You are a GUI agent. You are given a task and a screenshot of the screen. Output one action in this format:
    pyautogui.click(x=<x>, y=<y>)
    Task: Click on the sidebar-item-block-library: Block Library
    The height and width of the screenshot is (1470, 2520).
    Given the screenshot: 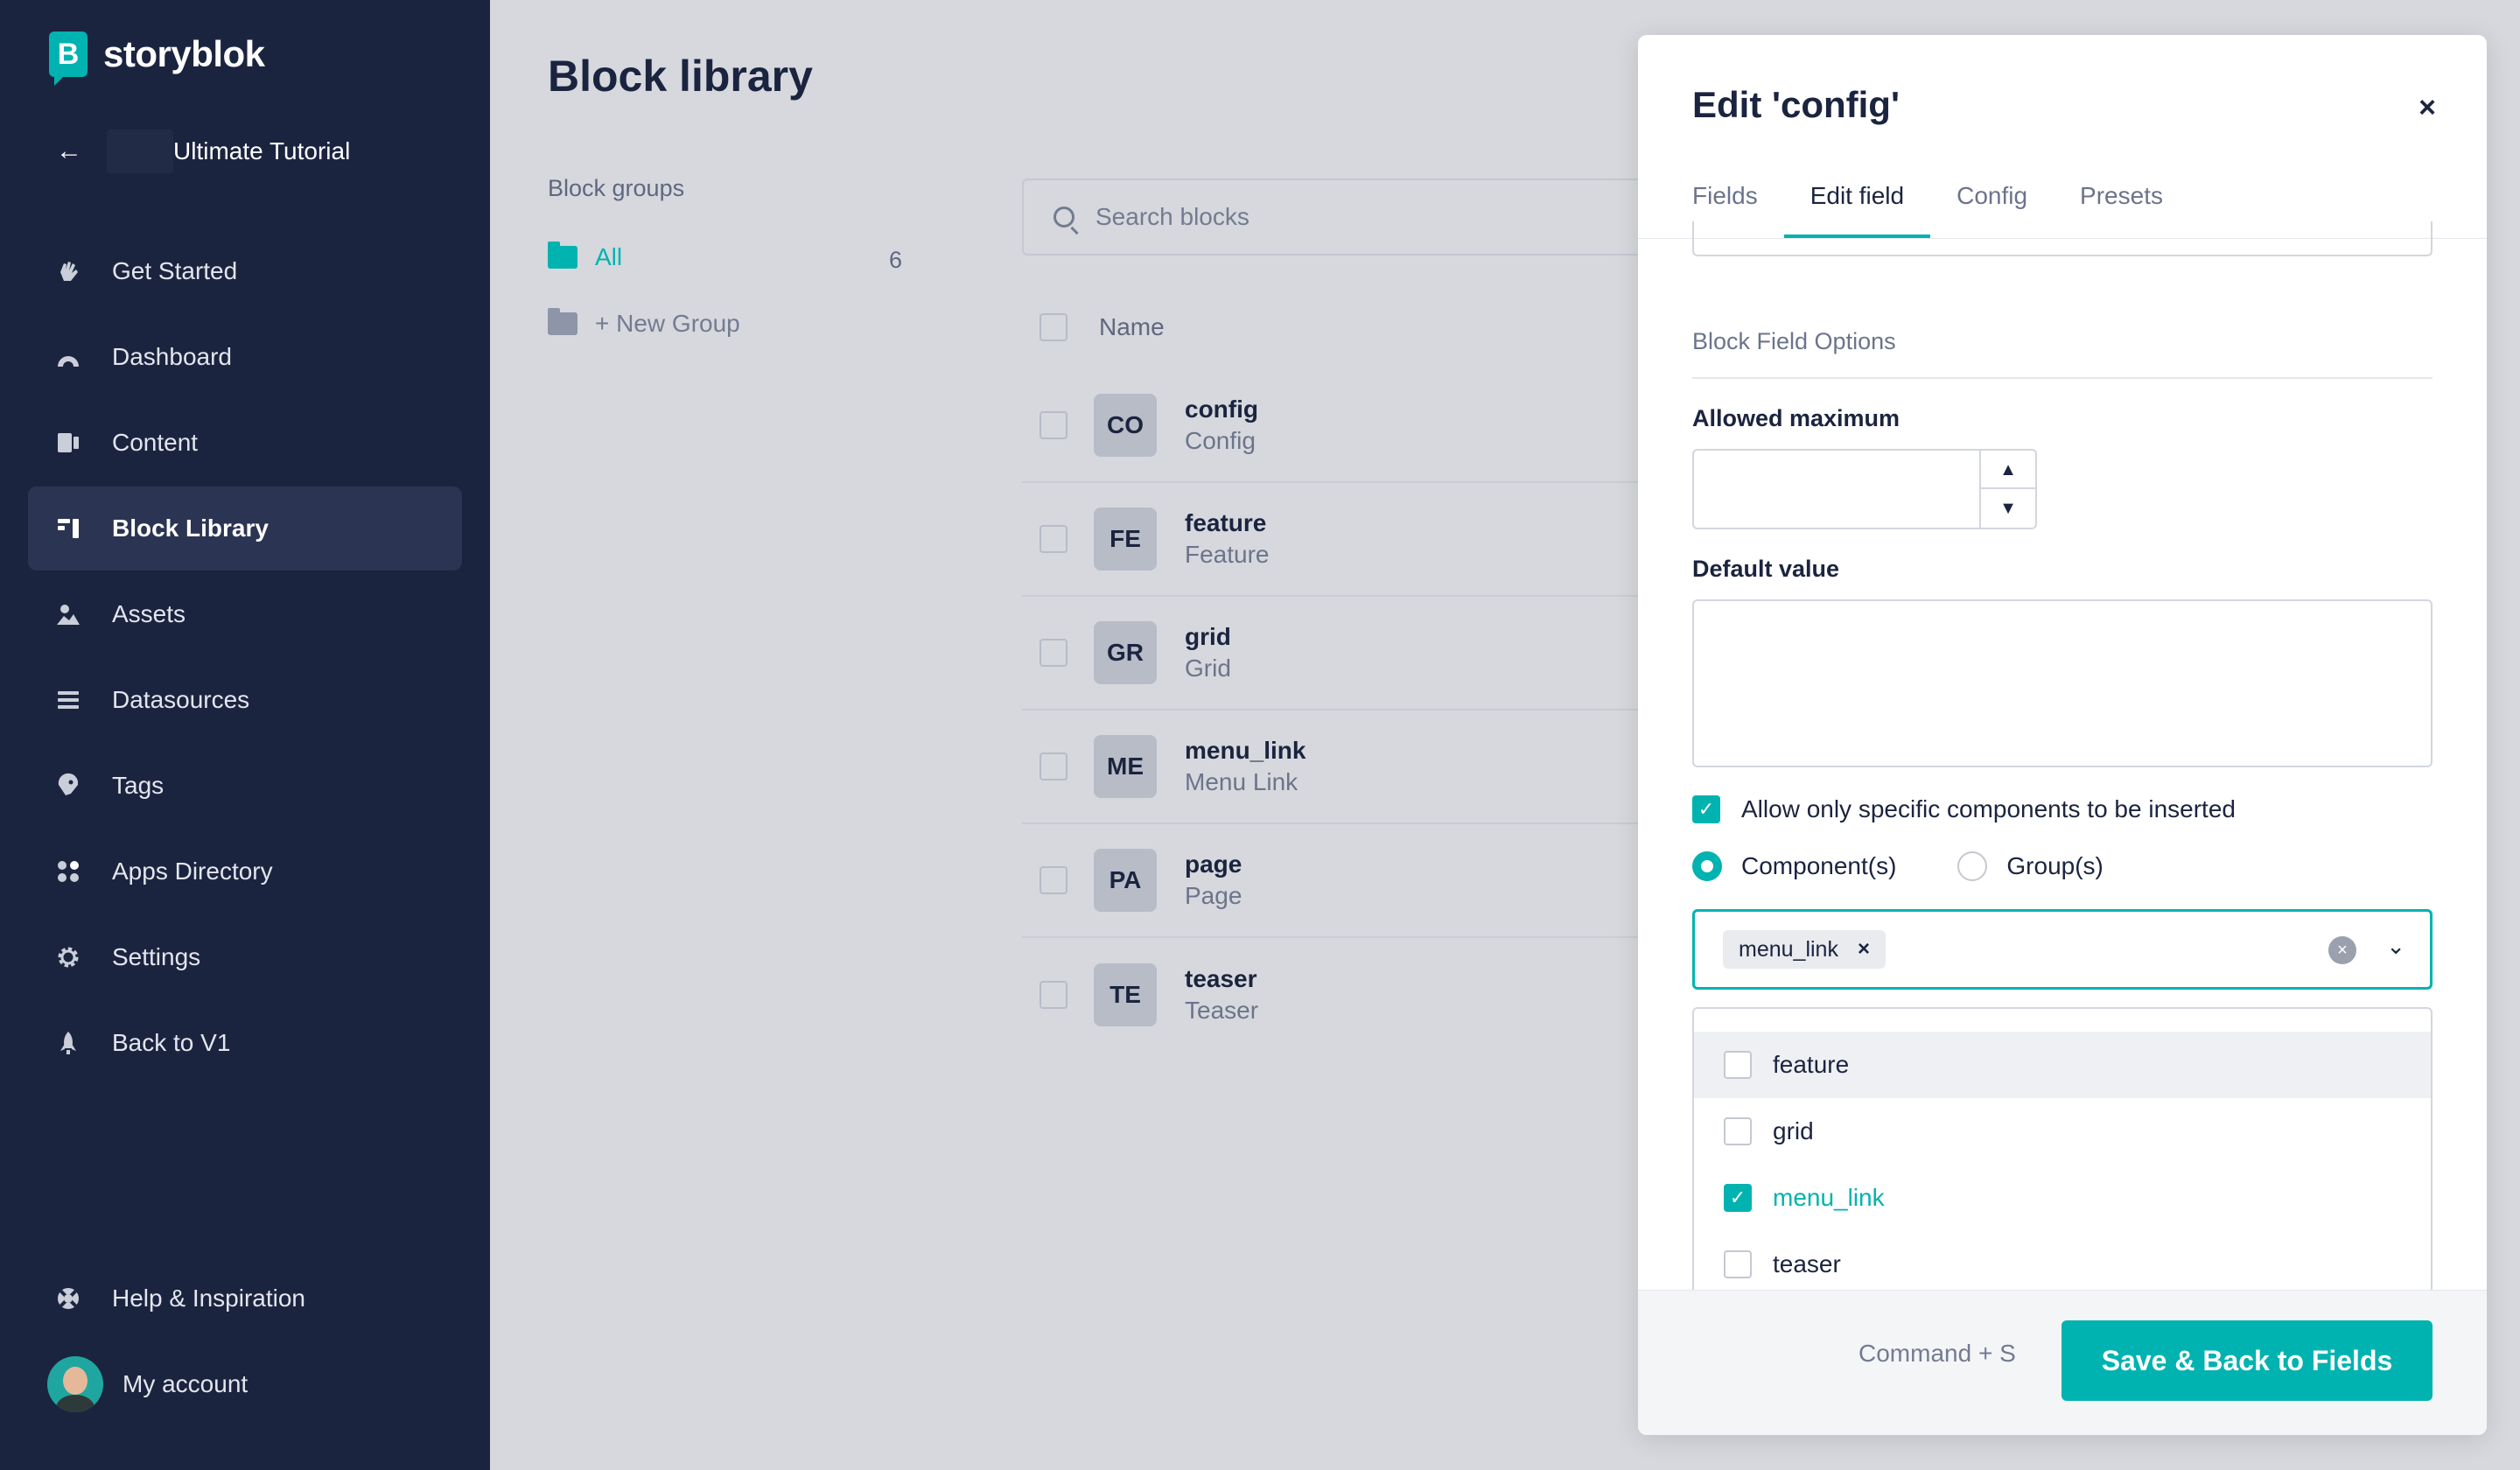 What is the action you would take?
    pyautogui.click(x=245, y=528)
    